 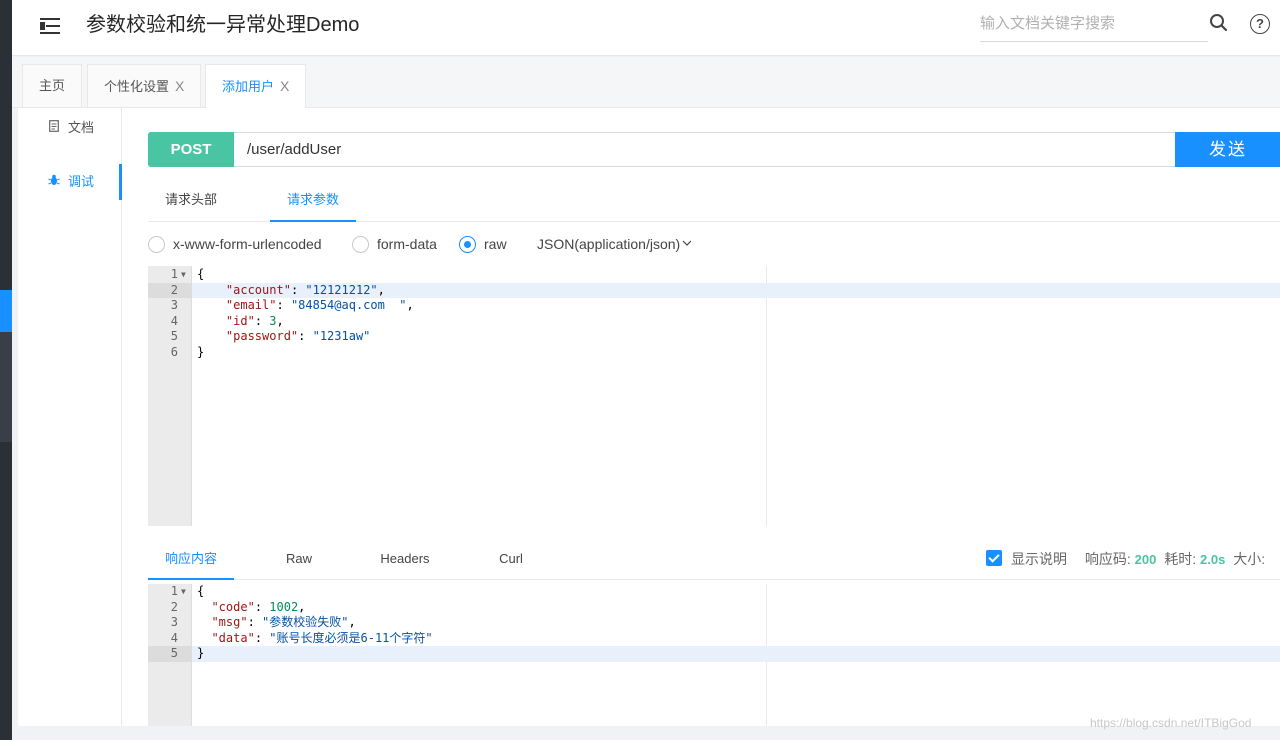 What do you see at coordinates (187, 351) in the screenshot?
I see `code-line: 6}` at bounding box center [187, 351].